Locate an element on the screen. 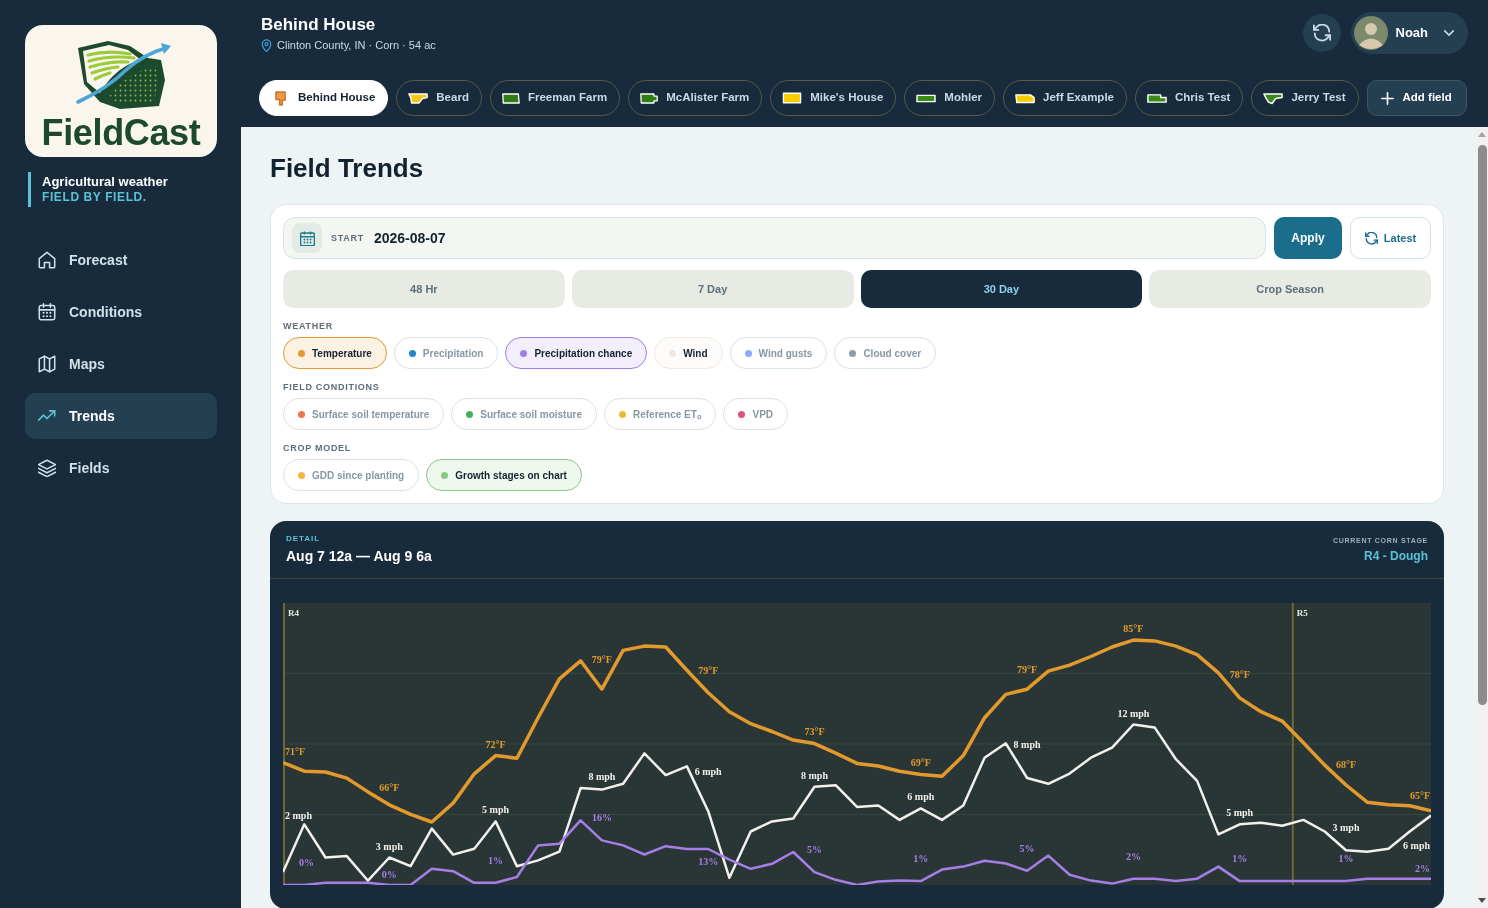 The width and height of the screenshot is (1488, 908). stage-label: R5 is located at coordinates (1302, 613).